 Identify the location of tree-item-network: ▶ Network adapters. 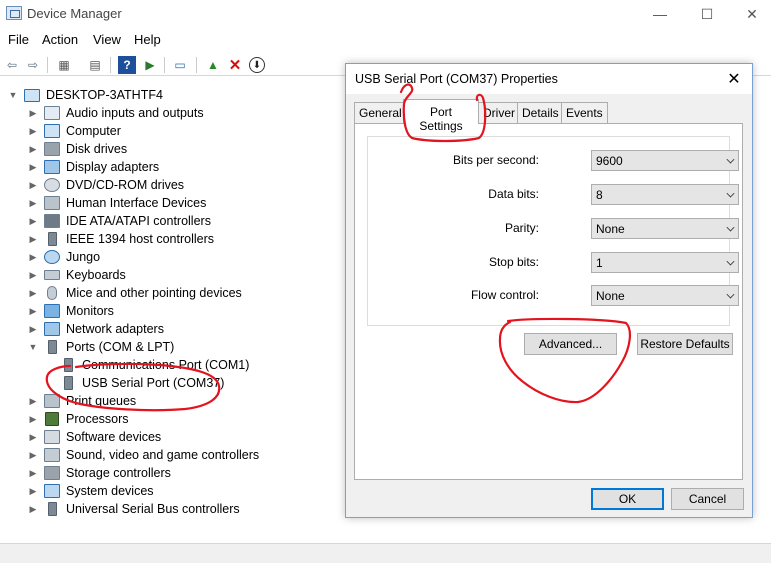
(96, 329).